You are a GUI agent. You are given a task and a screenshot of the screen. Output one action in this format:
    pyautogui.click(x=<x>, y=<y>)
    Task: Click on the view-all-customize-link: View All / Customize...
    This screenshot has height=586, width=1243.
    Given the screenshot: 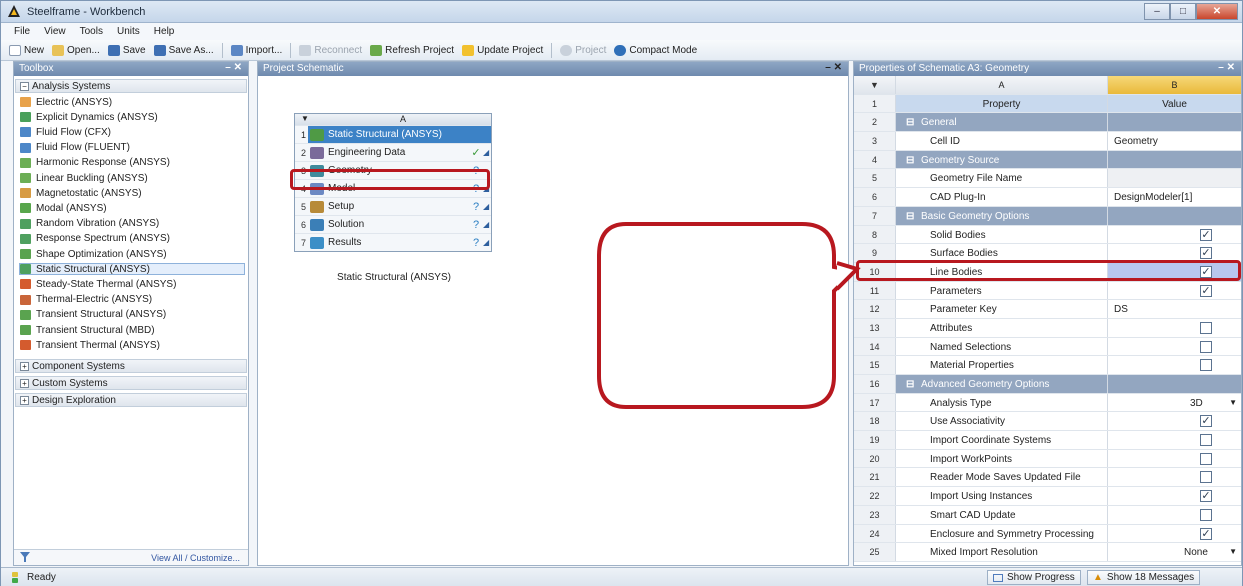 What is the action you would take?
    pyautogui.click(x=195, y=558)
    